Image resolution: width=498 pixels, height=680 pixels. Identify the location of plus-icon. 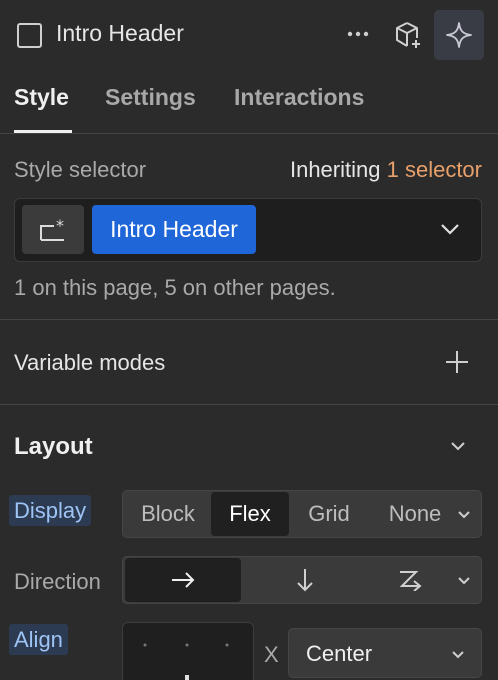
(457, 362).